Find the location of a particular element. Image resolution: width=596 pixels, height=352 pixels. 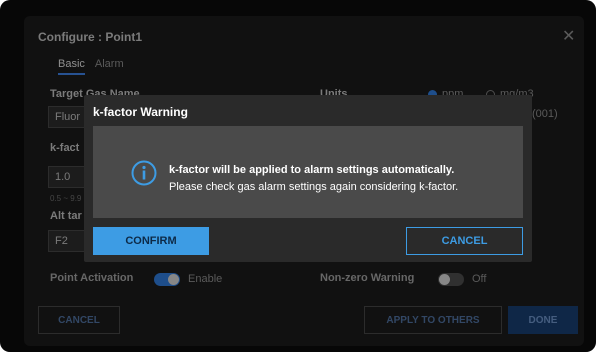

modal-title: k-factor Warning is located at coordinates (140, 112).